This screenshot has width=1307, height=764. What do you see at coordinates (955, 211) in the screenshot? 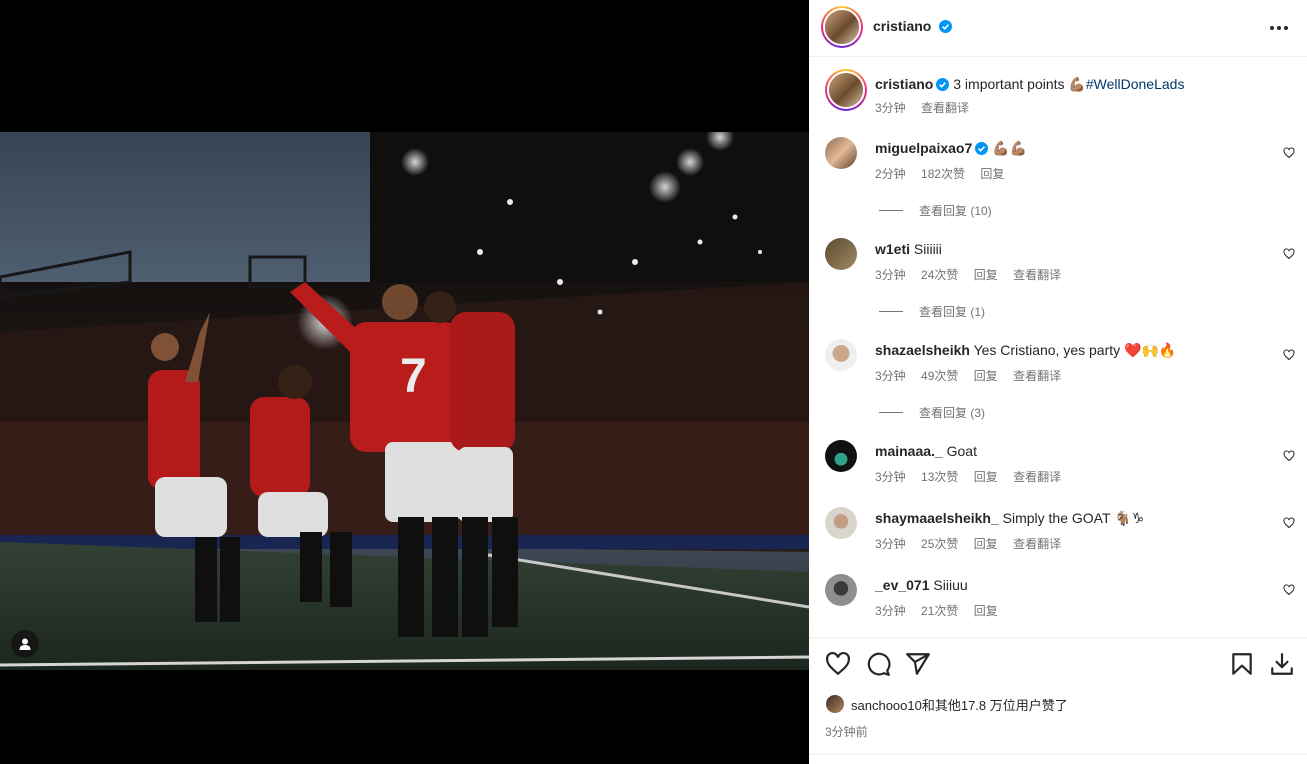
I see `view-replies-label: 查看回复 (10)` at bounding box center [955, 211].